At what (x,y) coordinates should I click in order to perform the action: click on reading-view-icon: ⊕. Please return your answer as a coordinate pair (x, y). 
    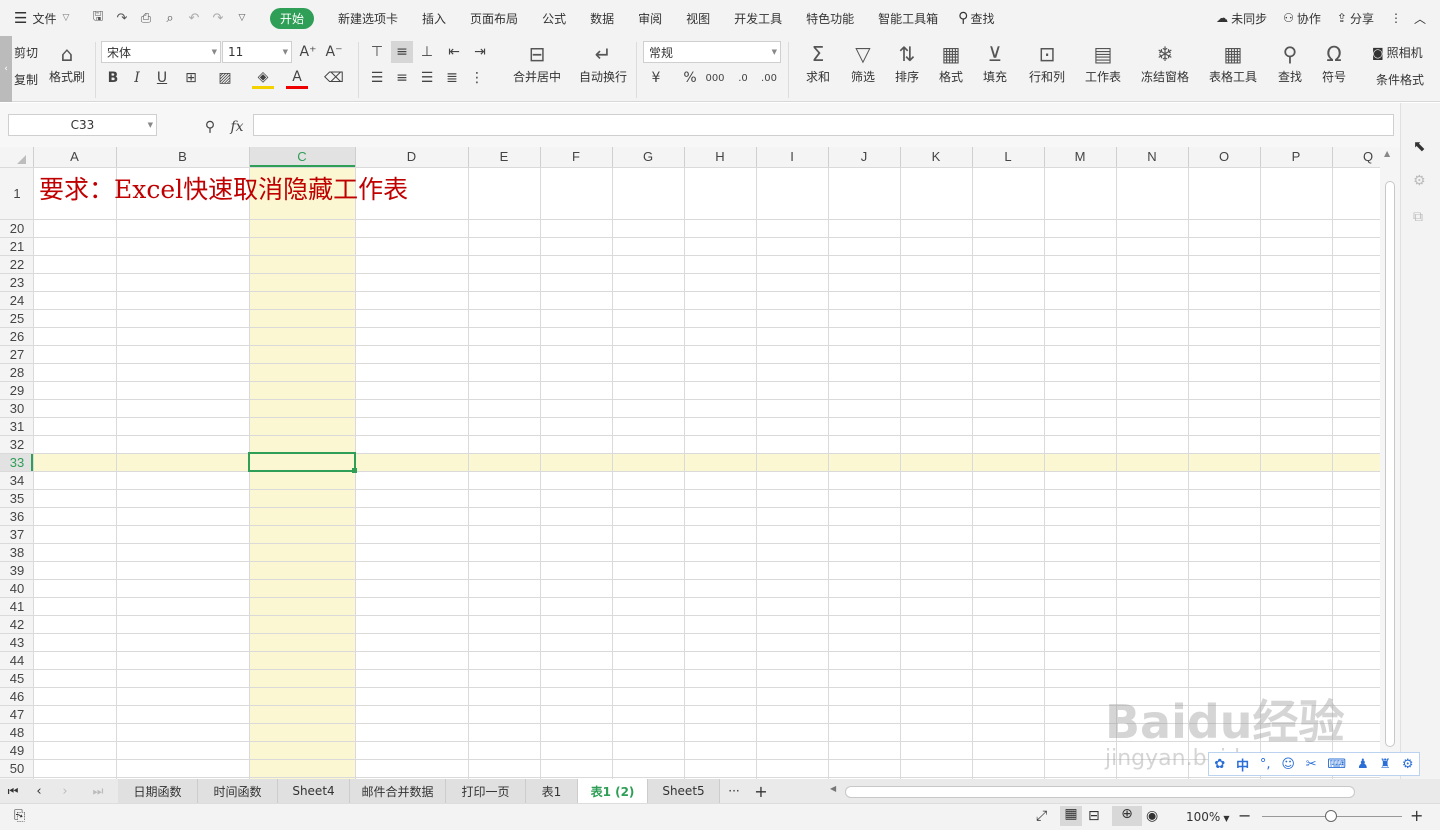
    Looking at the image, I should click on (1127, 816).